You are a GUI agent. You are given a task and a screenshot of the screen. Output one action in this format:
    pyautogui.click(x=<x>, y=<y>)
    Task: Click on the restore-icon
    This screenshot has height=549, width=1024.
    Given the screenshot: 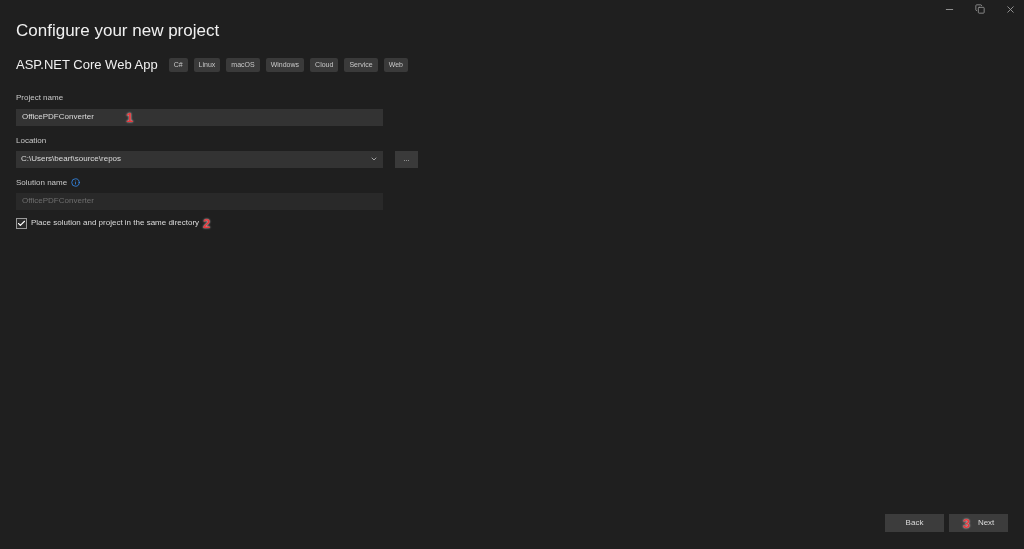 What is the action you would take?
    pyautogui.click(x=980, y=9)
    